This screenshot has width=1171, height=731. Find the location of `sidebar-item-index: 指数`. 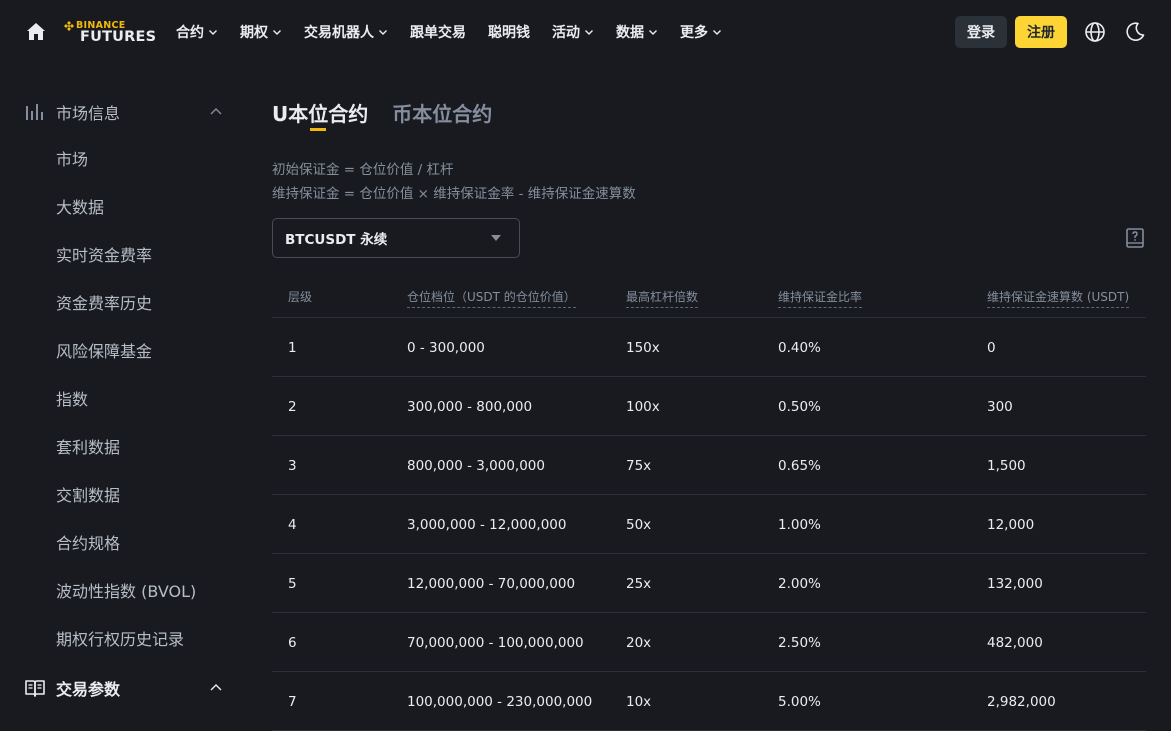

sidebar-item-index: 指数 is located at coordinates (72, 400).